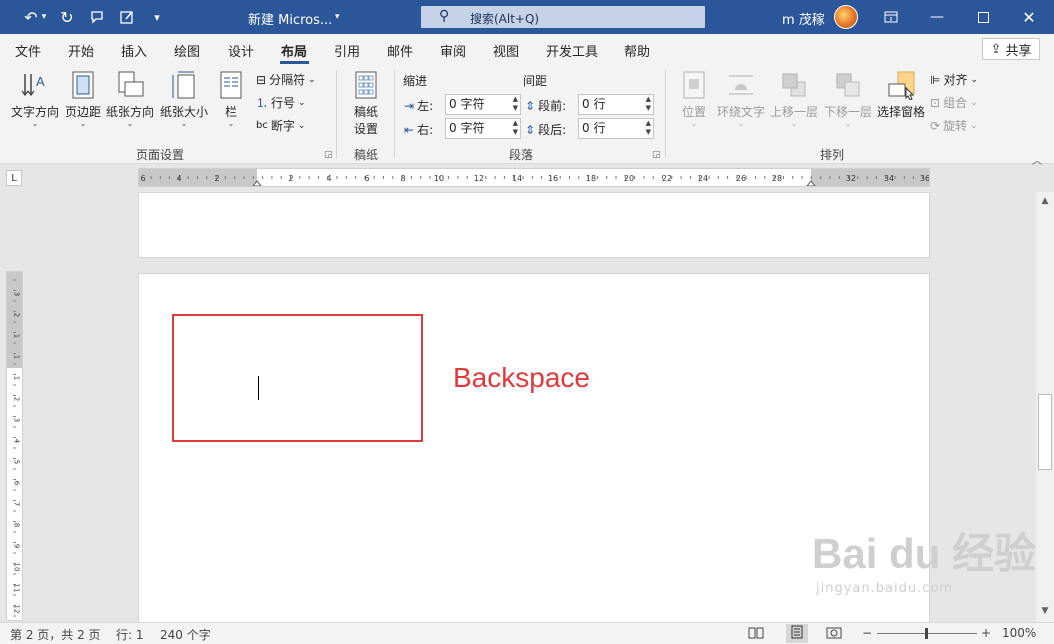 This screenshot has width=1054, height=644. I want to click on ribbon-display-options-icon, so click(891, 17).